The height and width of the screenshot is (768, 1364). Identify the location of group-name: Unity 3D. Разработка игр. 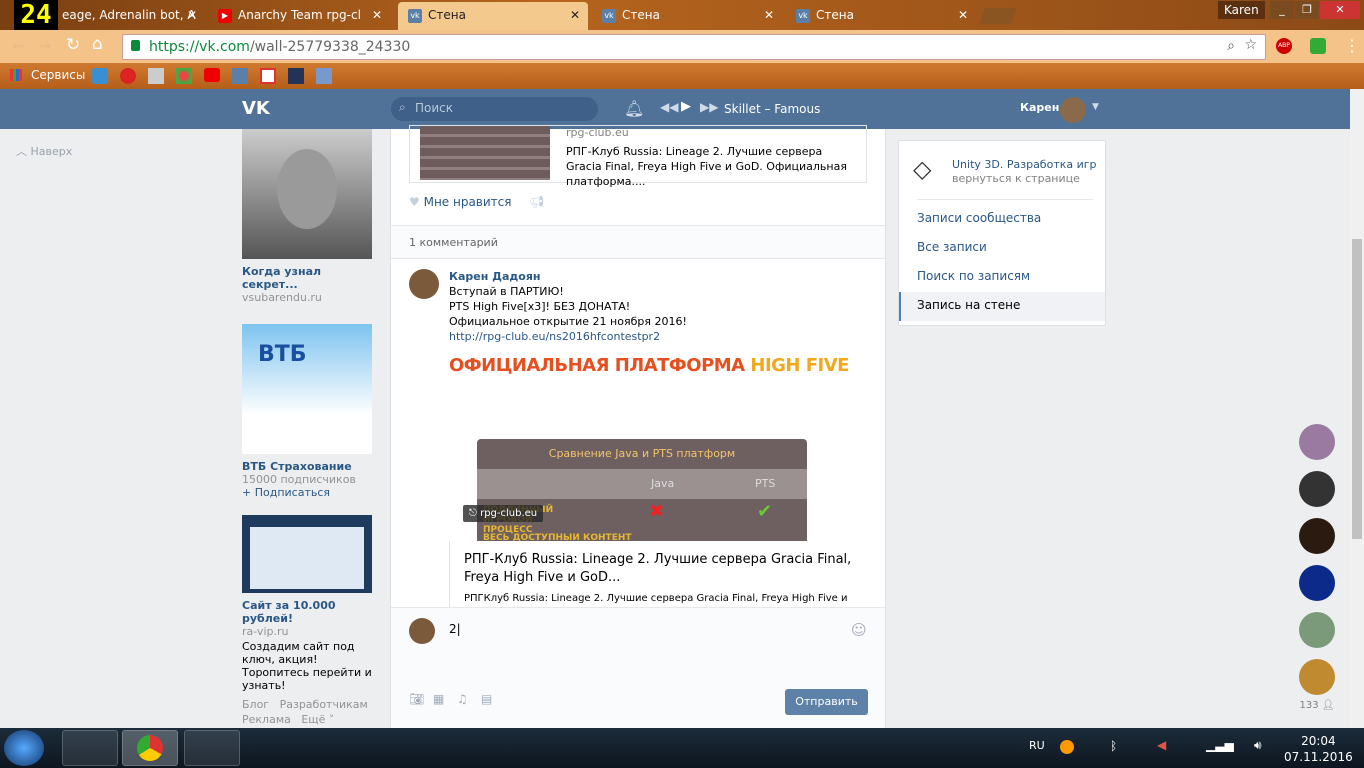
(1024, 164).